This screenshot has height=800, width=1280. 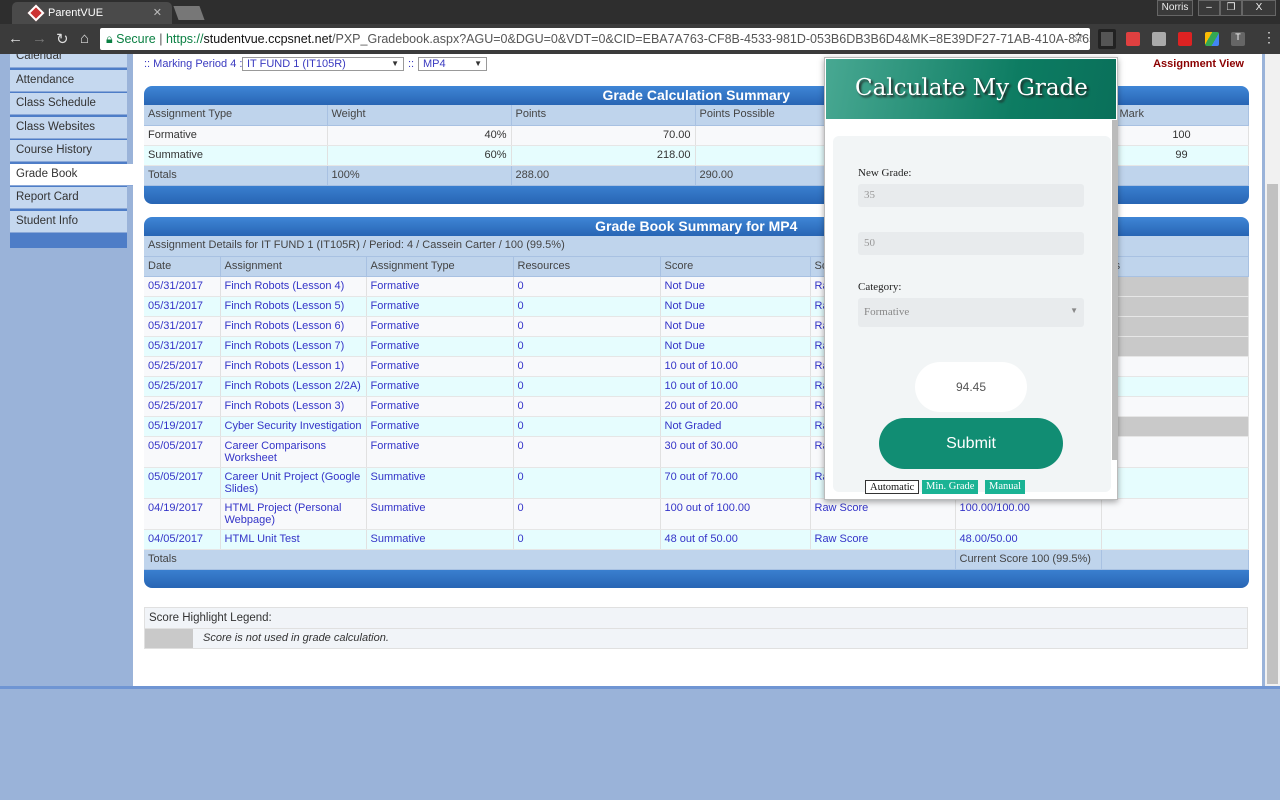 What do you see at coordinates (1078, 37) in the screenshot?
I see `bookmark-star-icon: ☆` at bounding box center [1078, 37].